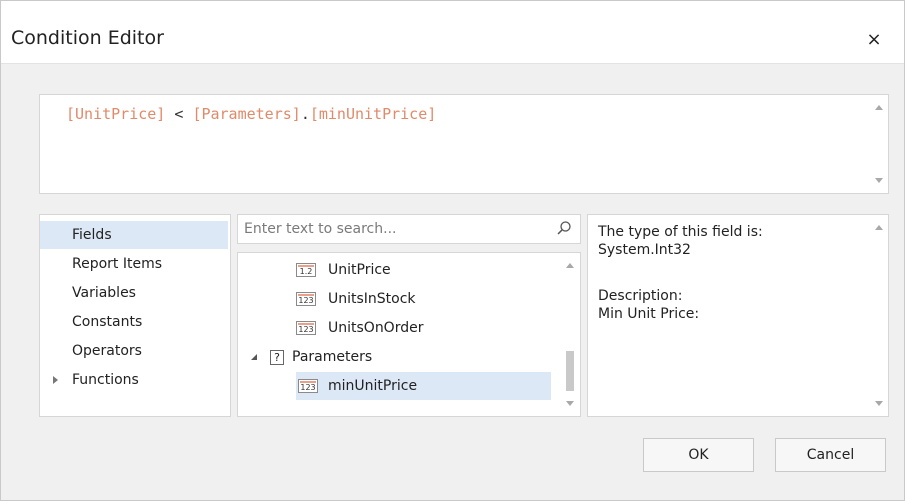  I want to click on tree-item-label: UnitsInStock, so click(372, 299).